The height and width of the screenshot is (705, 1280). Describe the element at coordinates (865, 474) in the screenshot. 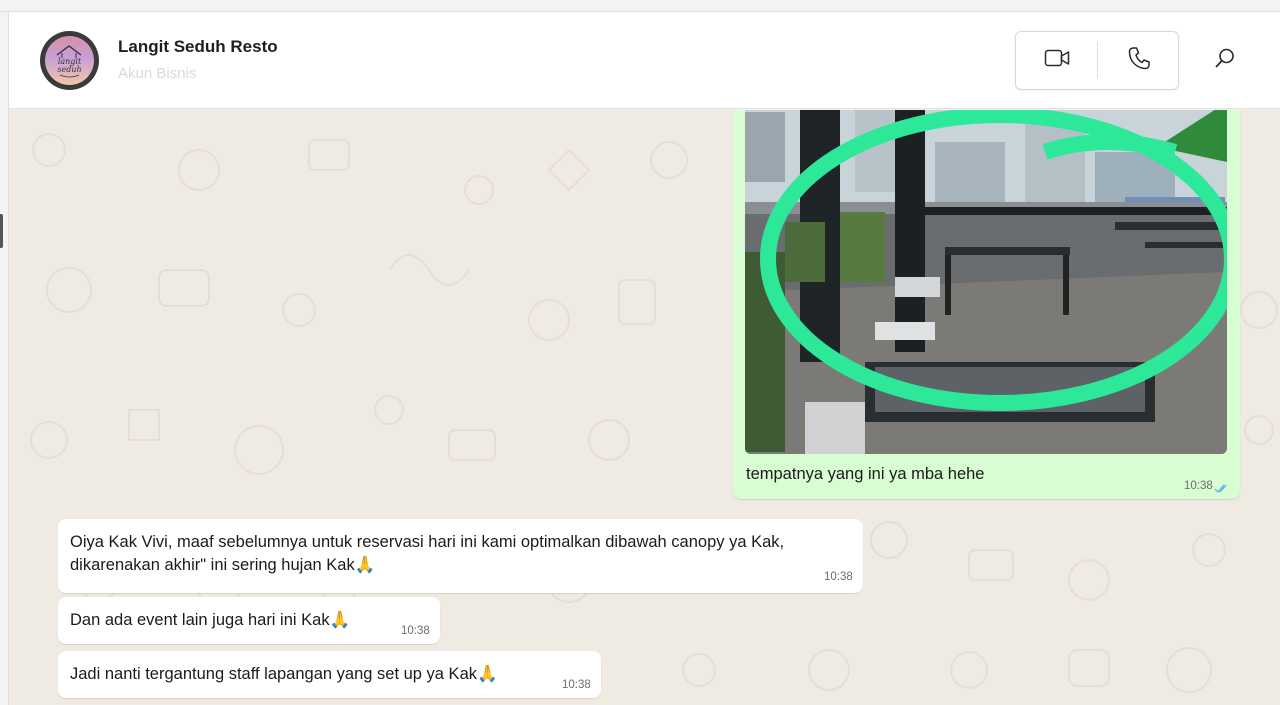

I see `outgoing-caption: tempatnya yang ini ya mba hehe` at that location.